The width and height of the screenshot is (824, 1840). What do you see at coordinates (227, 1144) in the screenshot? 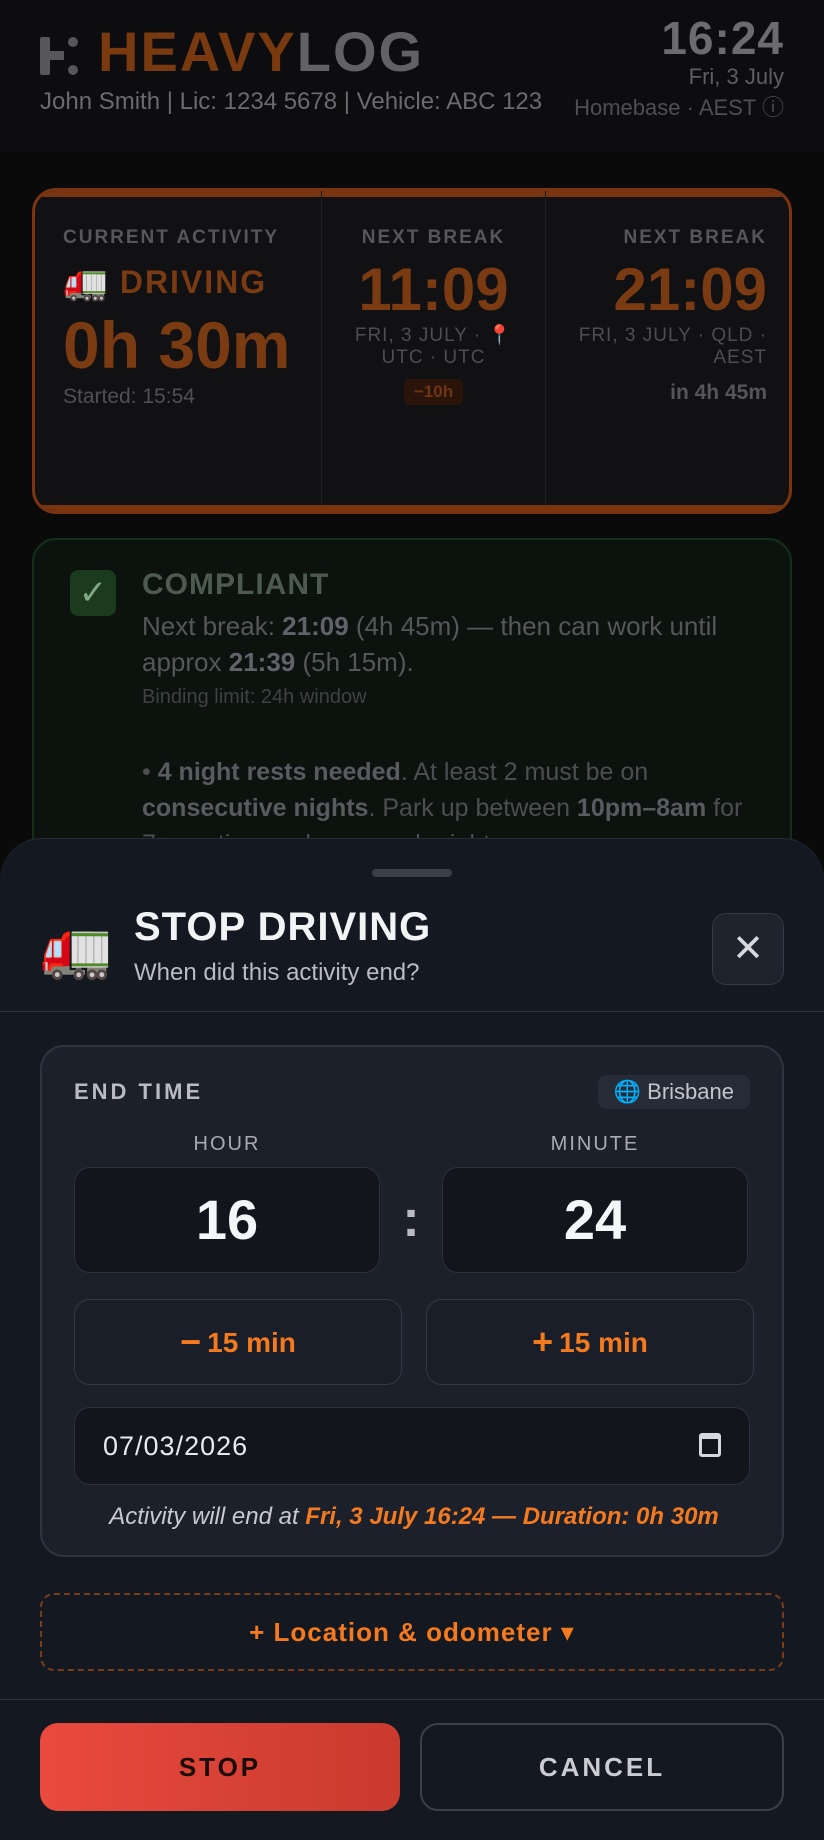
I see `hour-label: HOUR` at bounding box center [227, 1144].